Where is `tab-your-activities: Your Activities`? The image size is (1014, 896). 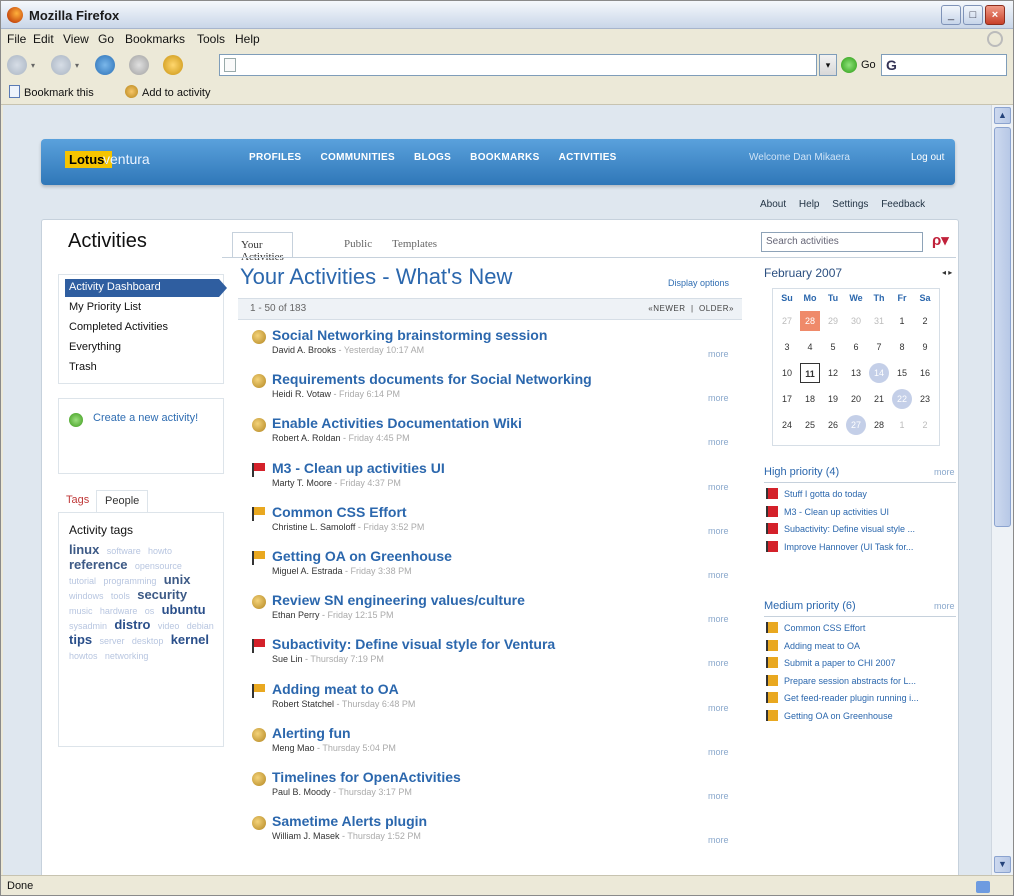 tab-your-activities: Your Activities is located at coordinates (262, 247).